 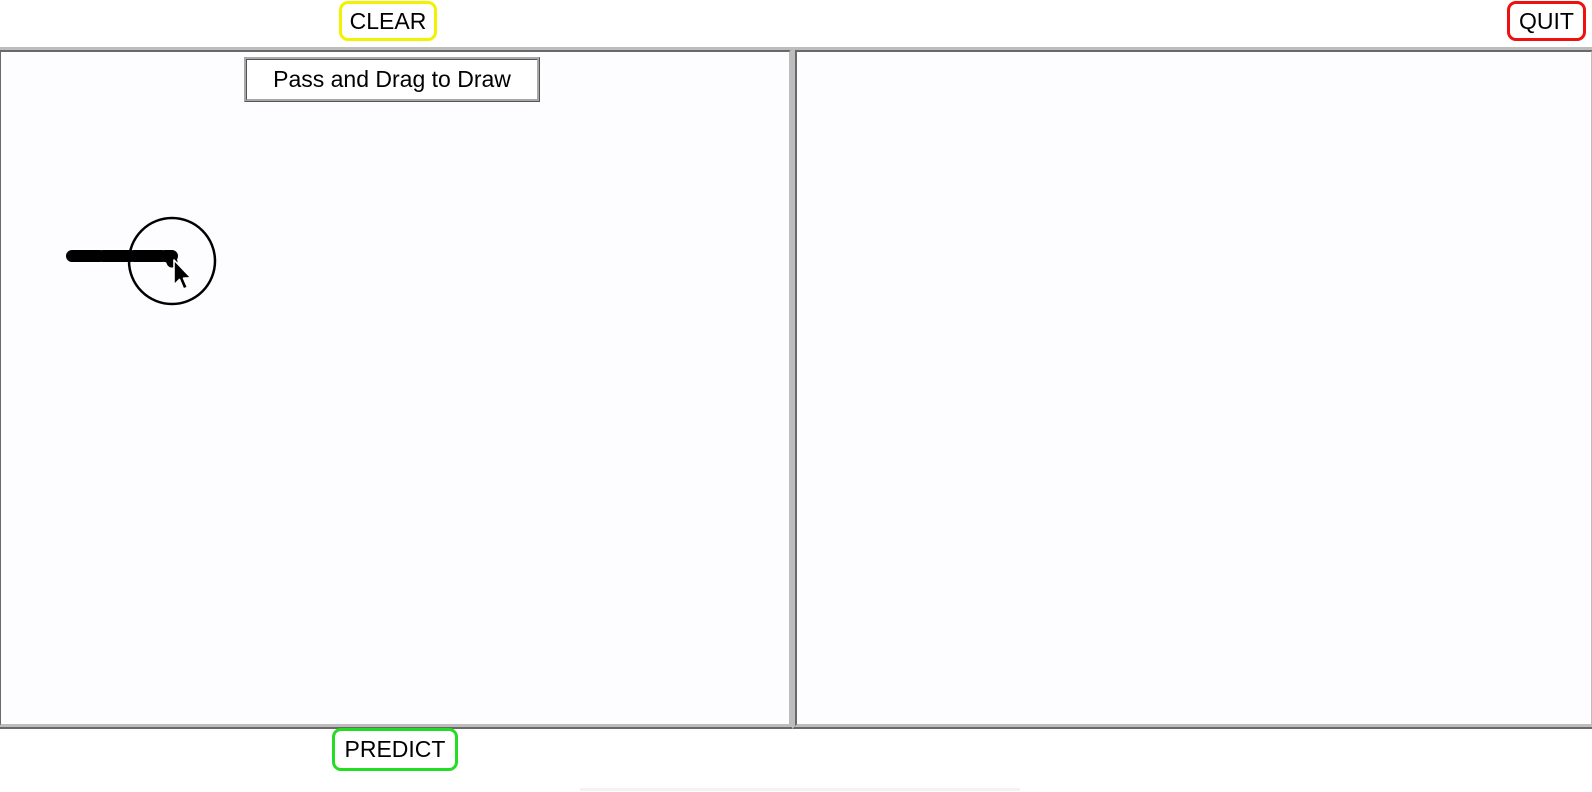 I want to click on window-shadow, so click(x=800, y=789).